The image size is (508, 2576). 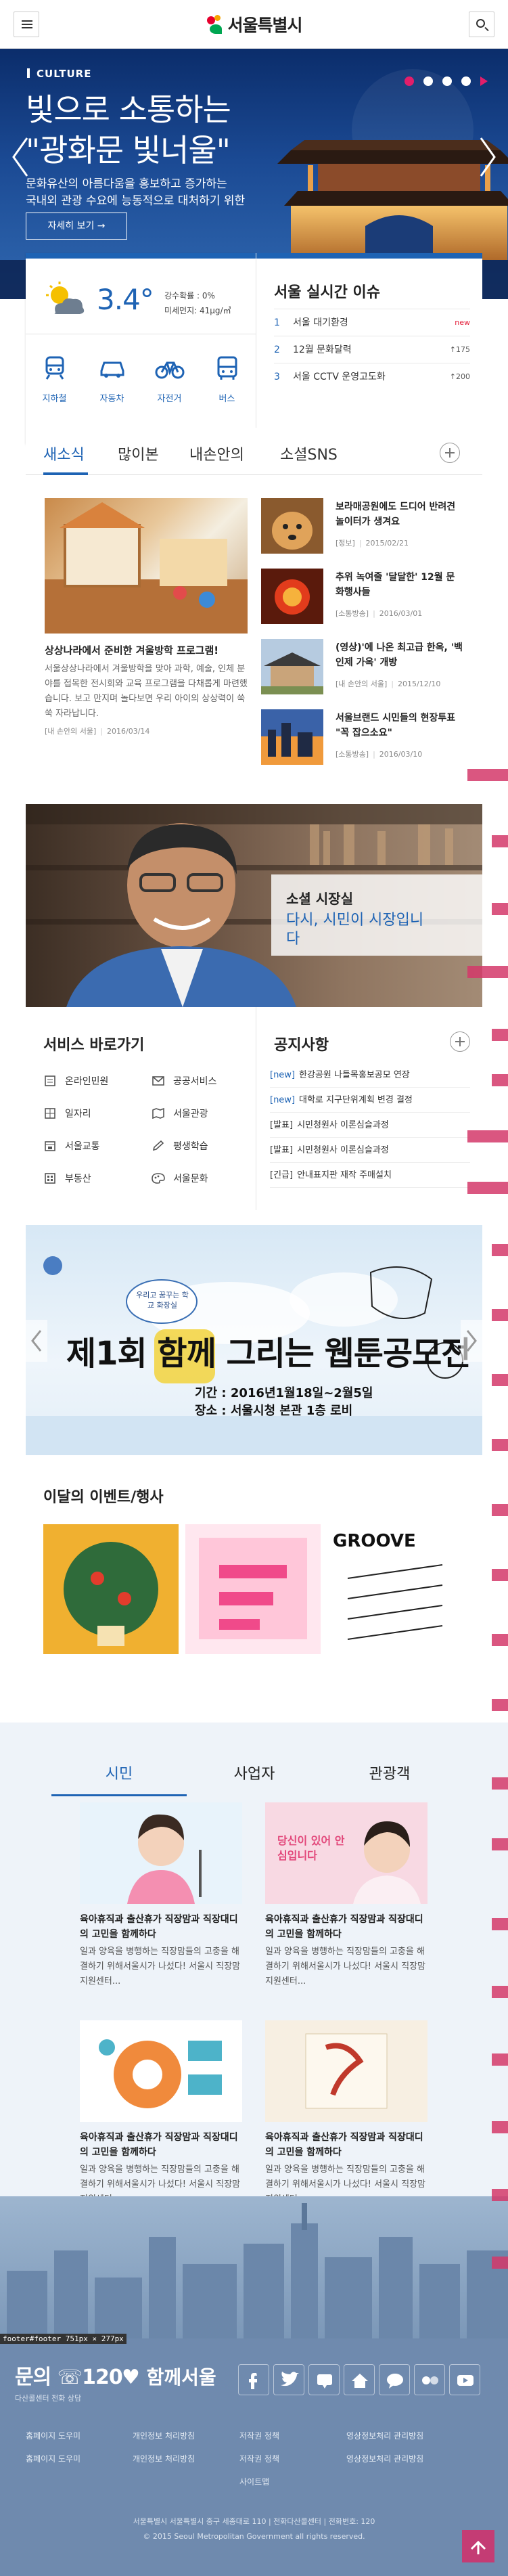 What do you see at coordinates (389, 684) in the screenshot?
I see `news-meta: [내 손안의 서울] | 2015/12/10` at bounding box center [389, 684].